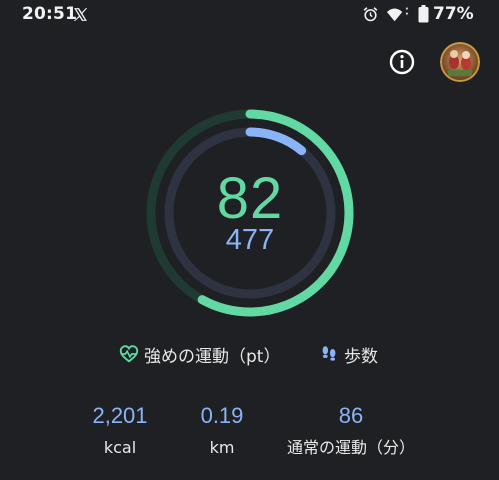 The width and height of the screenshot is (499, 480). Describe the element at coordinates (329, 353) in the screenshot. I see `footsteps-icon` at that location.